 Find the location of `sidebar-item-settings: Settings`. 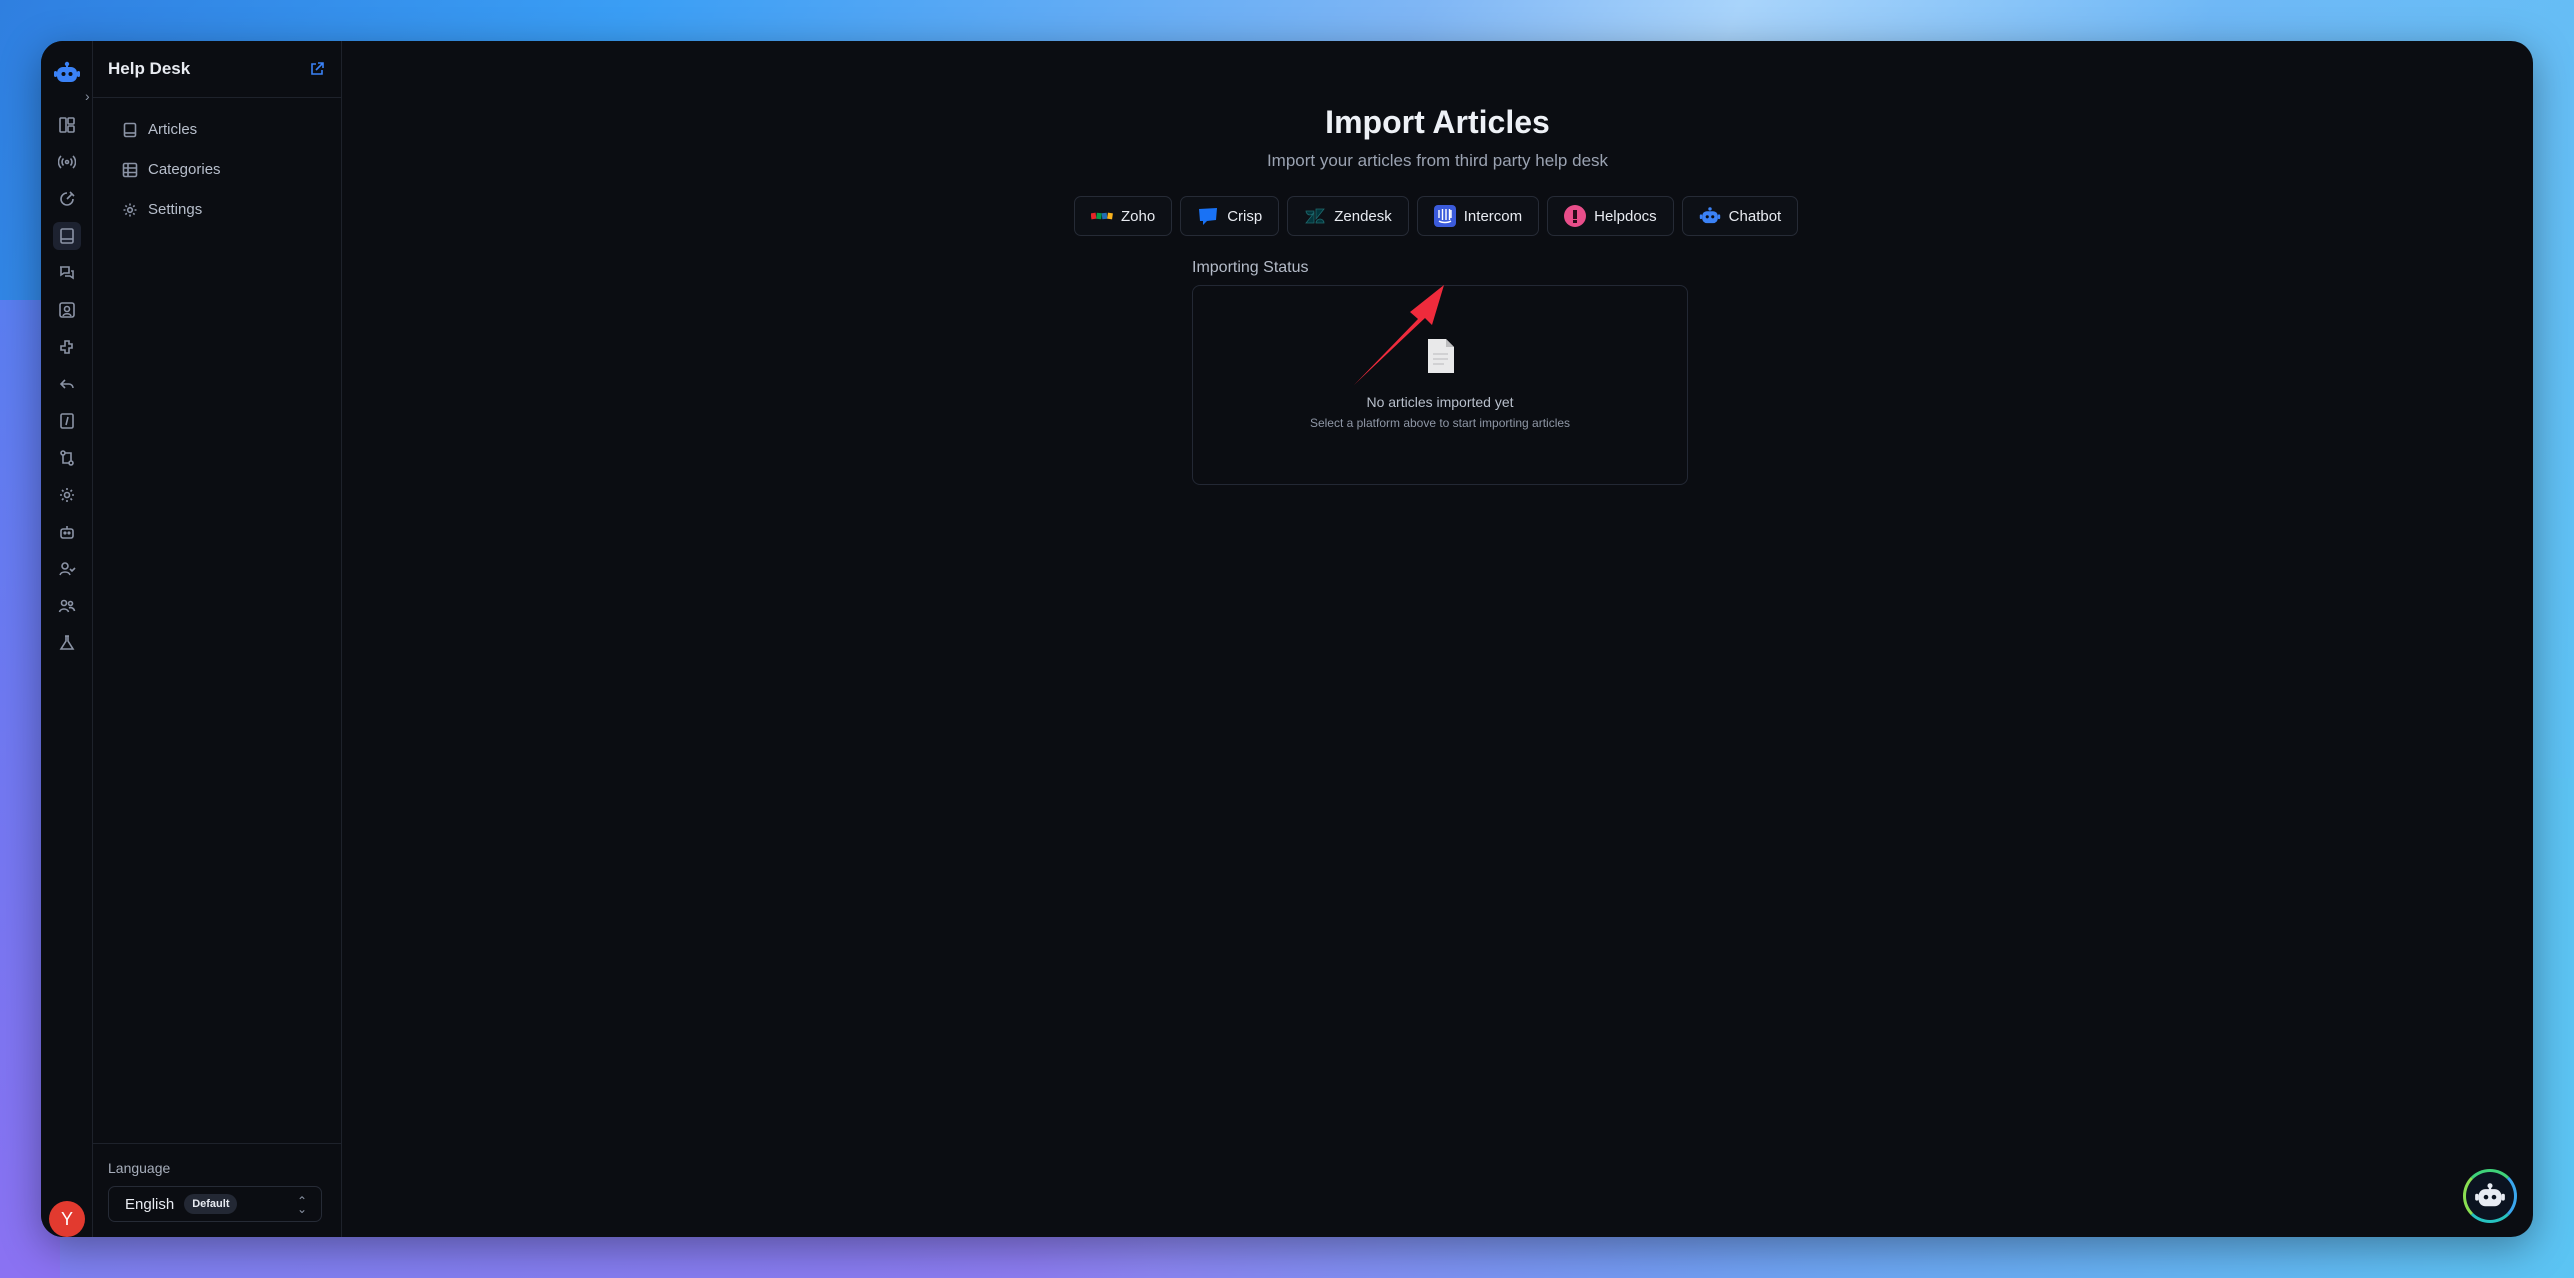

sidebar-item-settings: Settings is located at coordinates (162, 209).